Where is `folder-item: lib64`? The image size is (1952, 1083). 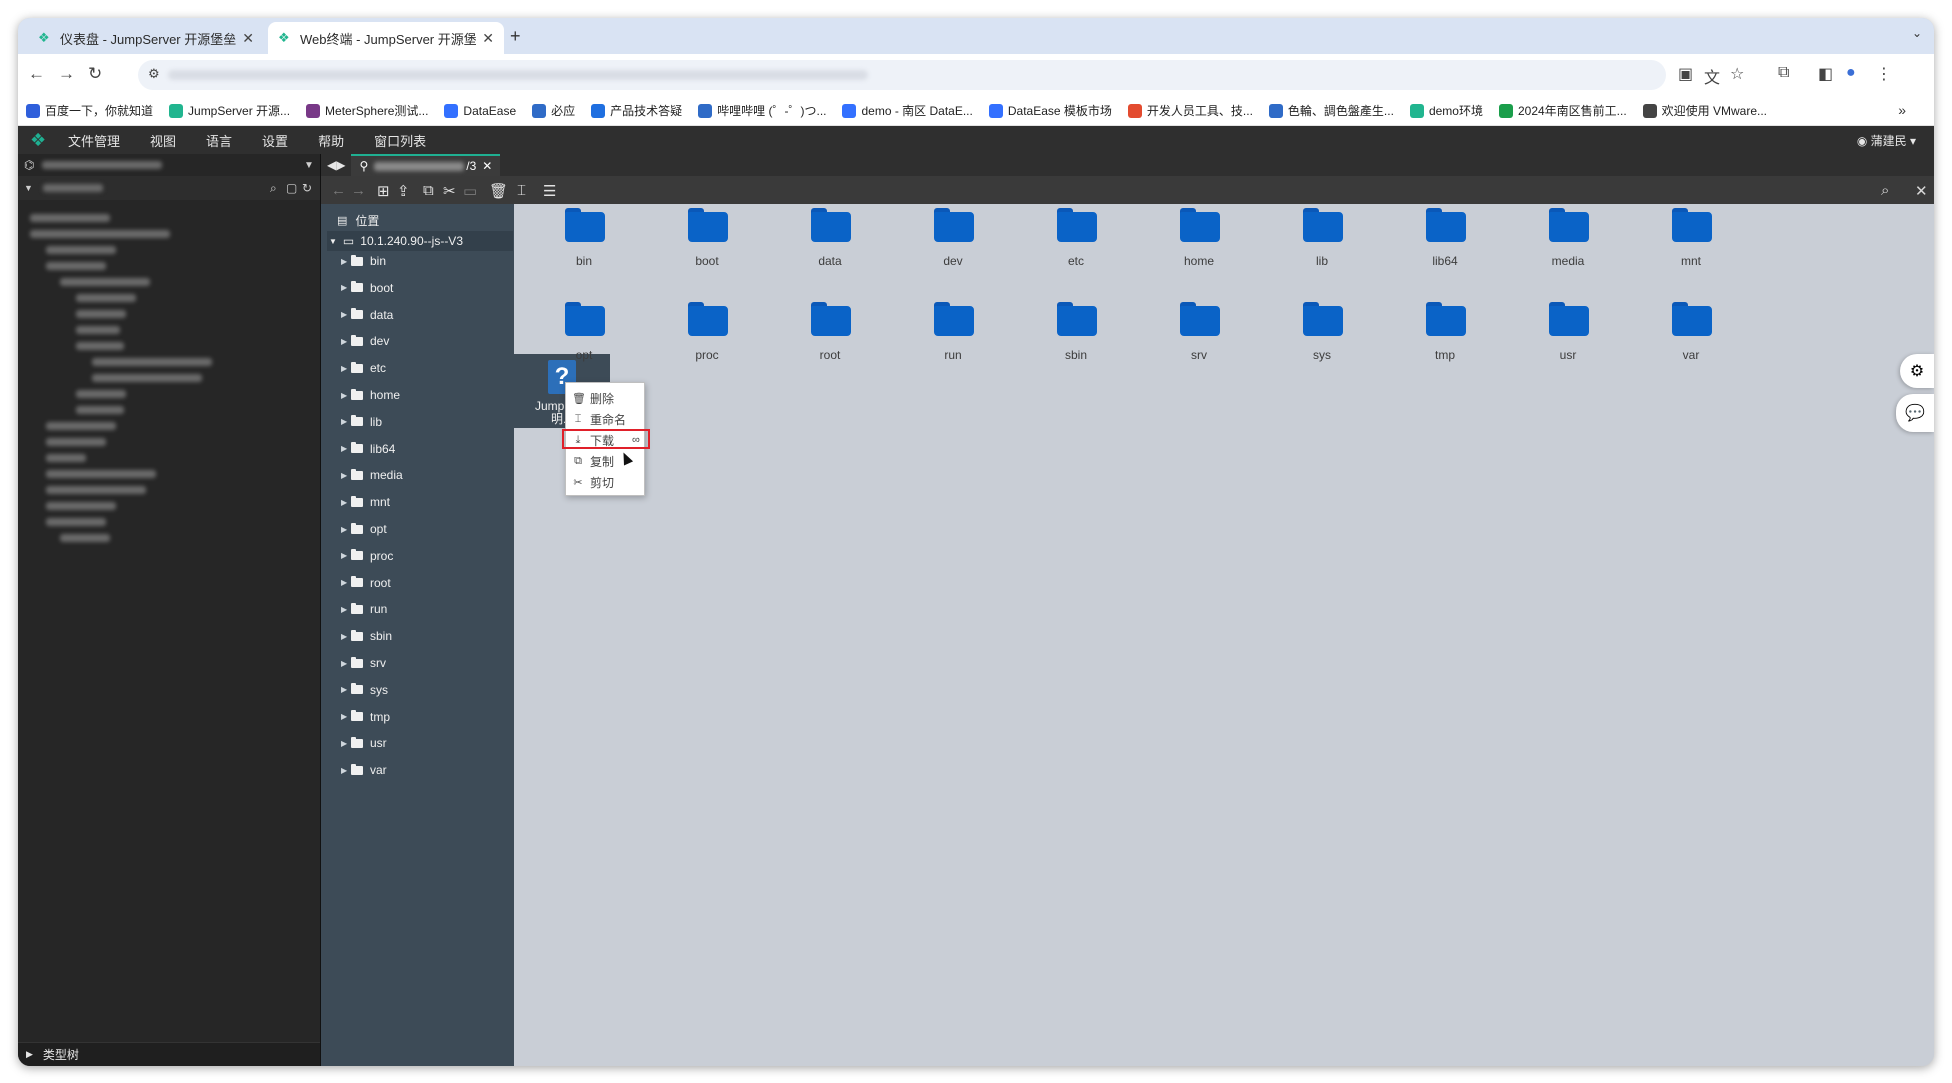 folder-item: lib64 is located at coordinates (1445, 244).